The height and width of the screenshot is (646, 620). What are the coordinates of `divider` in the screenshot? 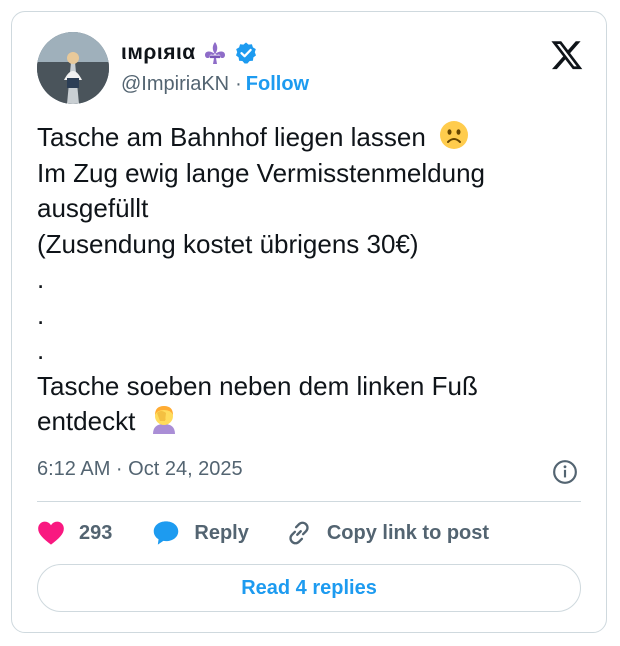 It's located at (309, 501).